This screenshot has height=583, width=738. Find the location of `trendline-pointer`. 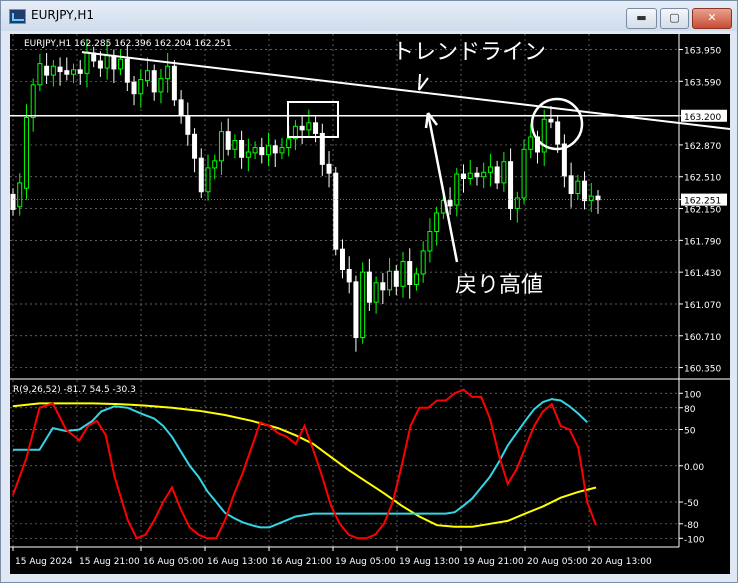

trendline-pointer is located at coordinates (423, 82).